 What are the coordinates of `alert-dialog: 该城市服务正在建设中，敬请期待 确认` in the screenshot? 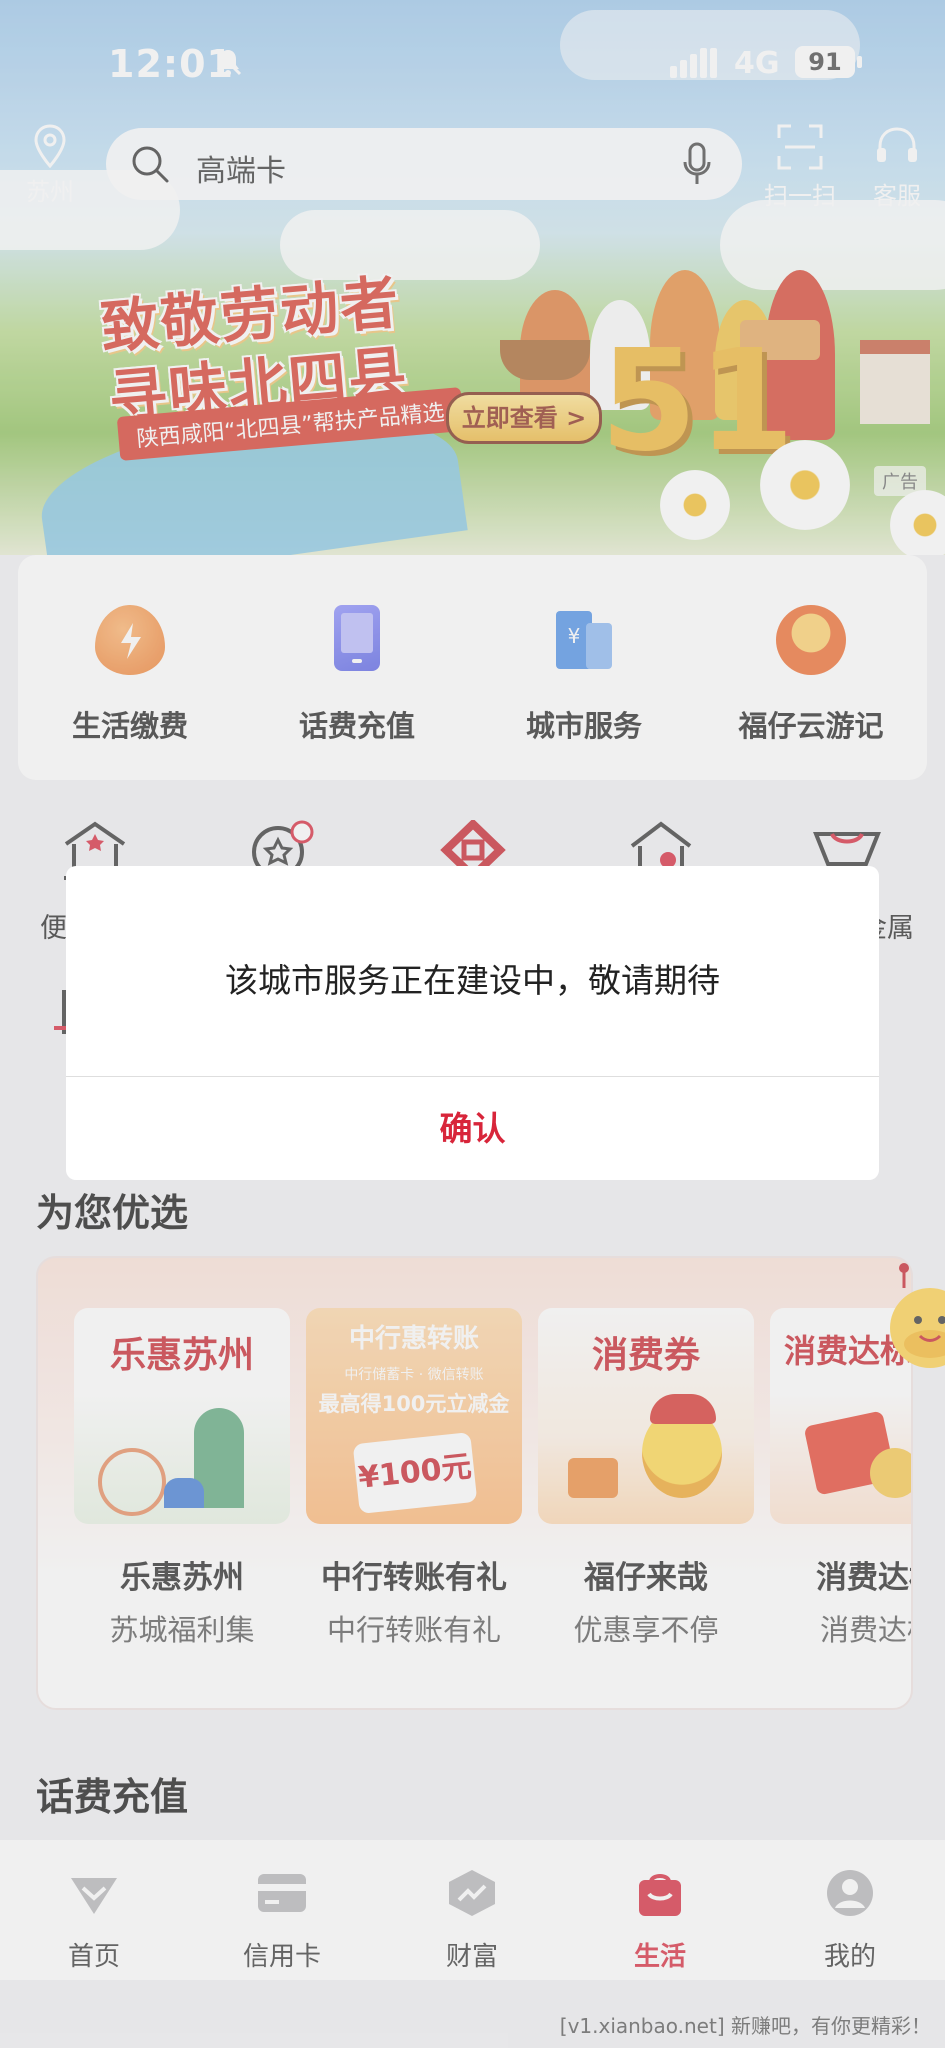 It's located at (472, 1023).